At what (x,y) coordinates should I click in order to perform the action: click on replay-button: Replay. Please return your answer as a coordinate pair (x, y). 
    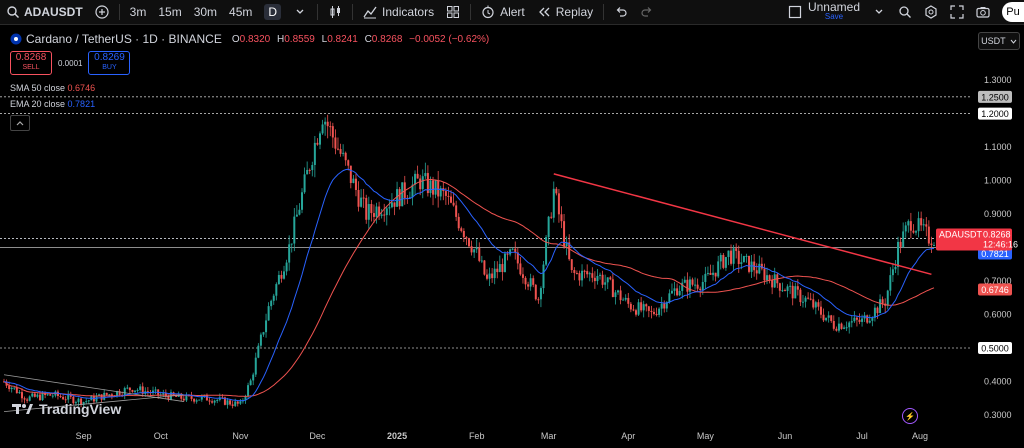
    Looking at the image, I should click on (565, 12).